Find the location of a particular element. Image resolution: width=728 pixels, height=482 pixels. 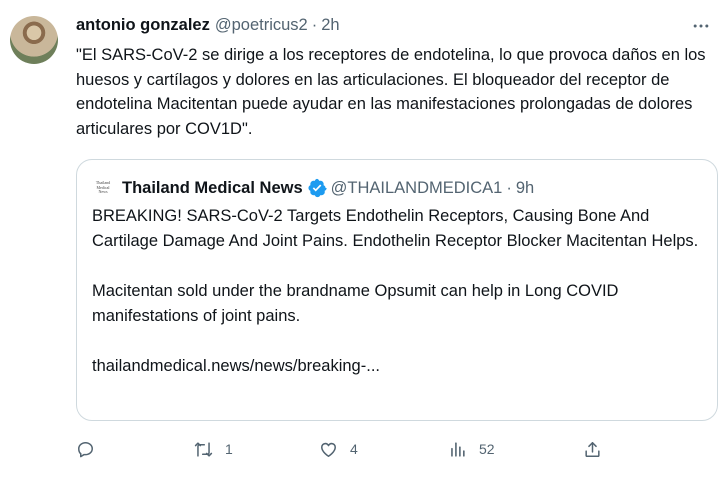

retweet-button: 1 is located at coordinates (213, 449).